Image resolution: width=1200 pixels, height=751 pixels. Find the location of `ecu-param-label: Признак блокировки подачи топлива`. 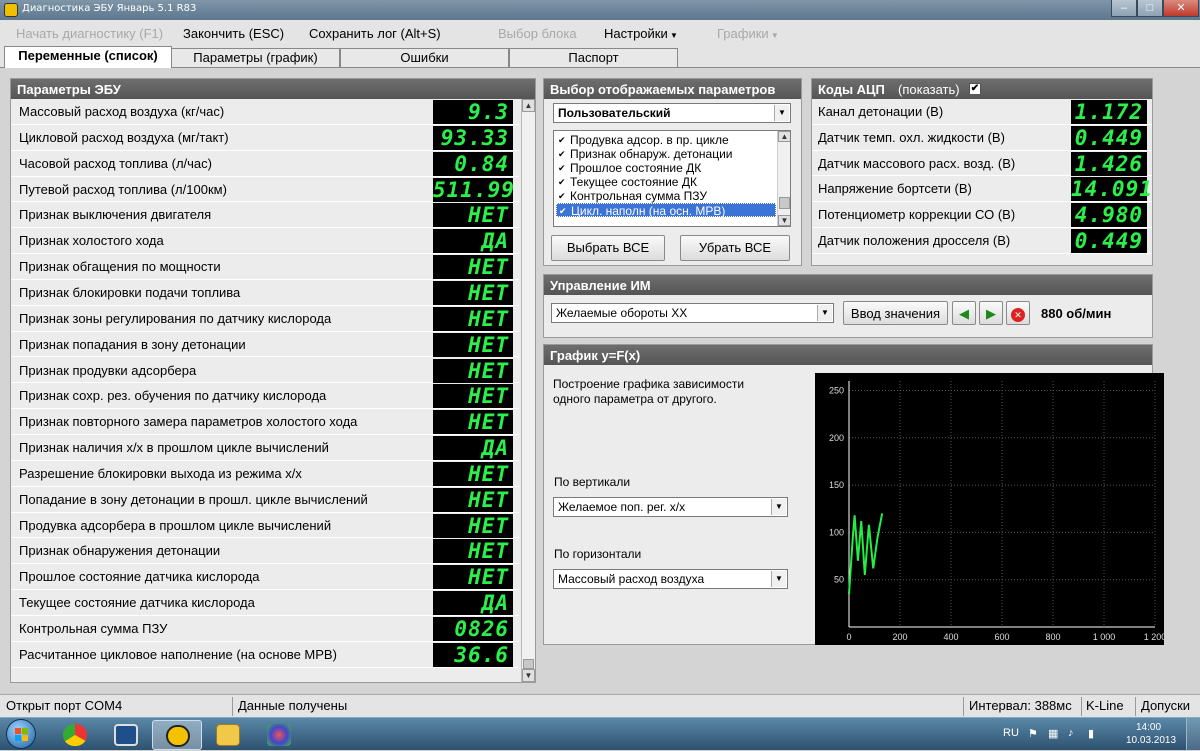

ecu-param-label: Признак блокировки подачи топлива is located at coordinates (130, 292).